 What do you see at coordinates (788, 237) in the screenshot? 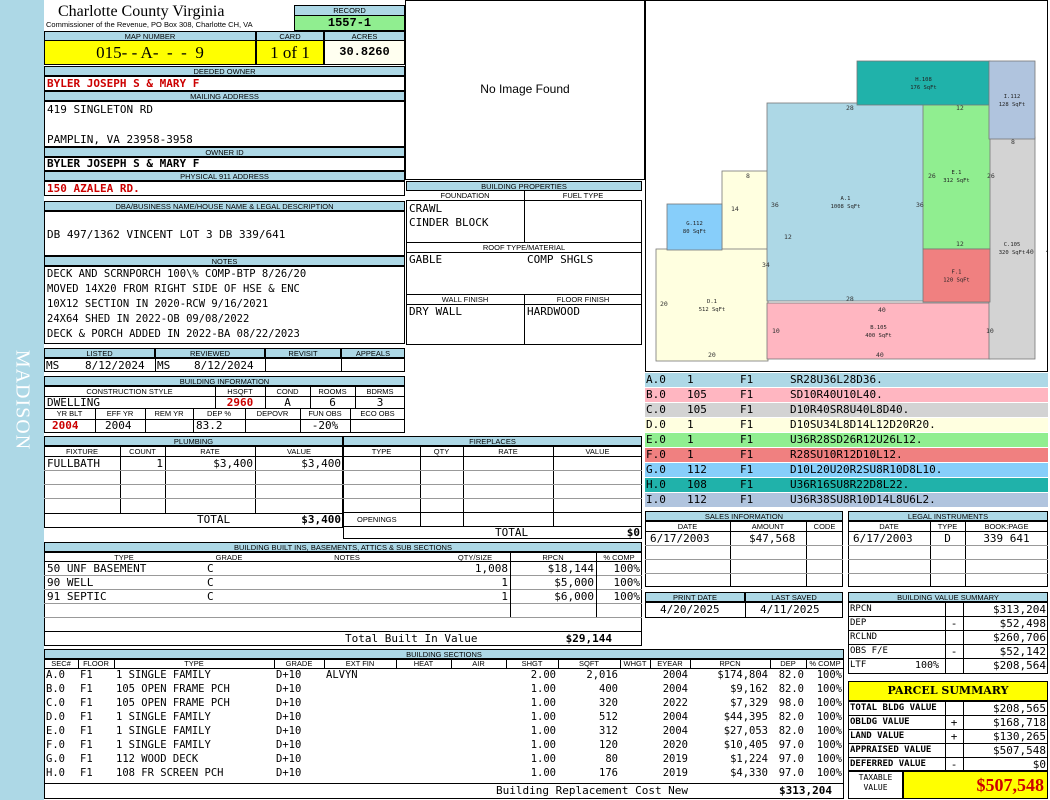
I see `sketch-dimension: 12` at bounding box center [788, 237].